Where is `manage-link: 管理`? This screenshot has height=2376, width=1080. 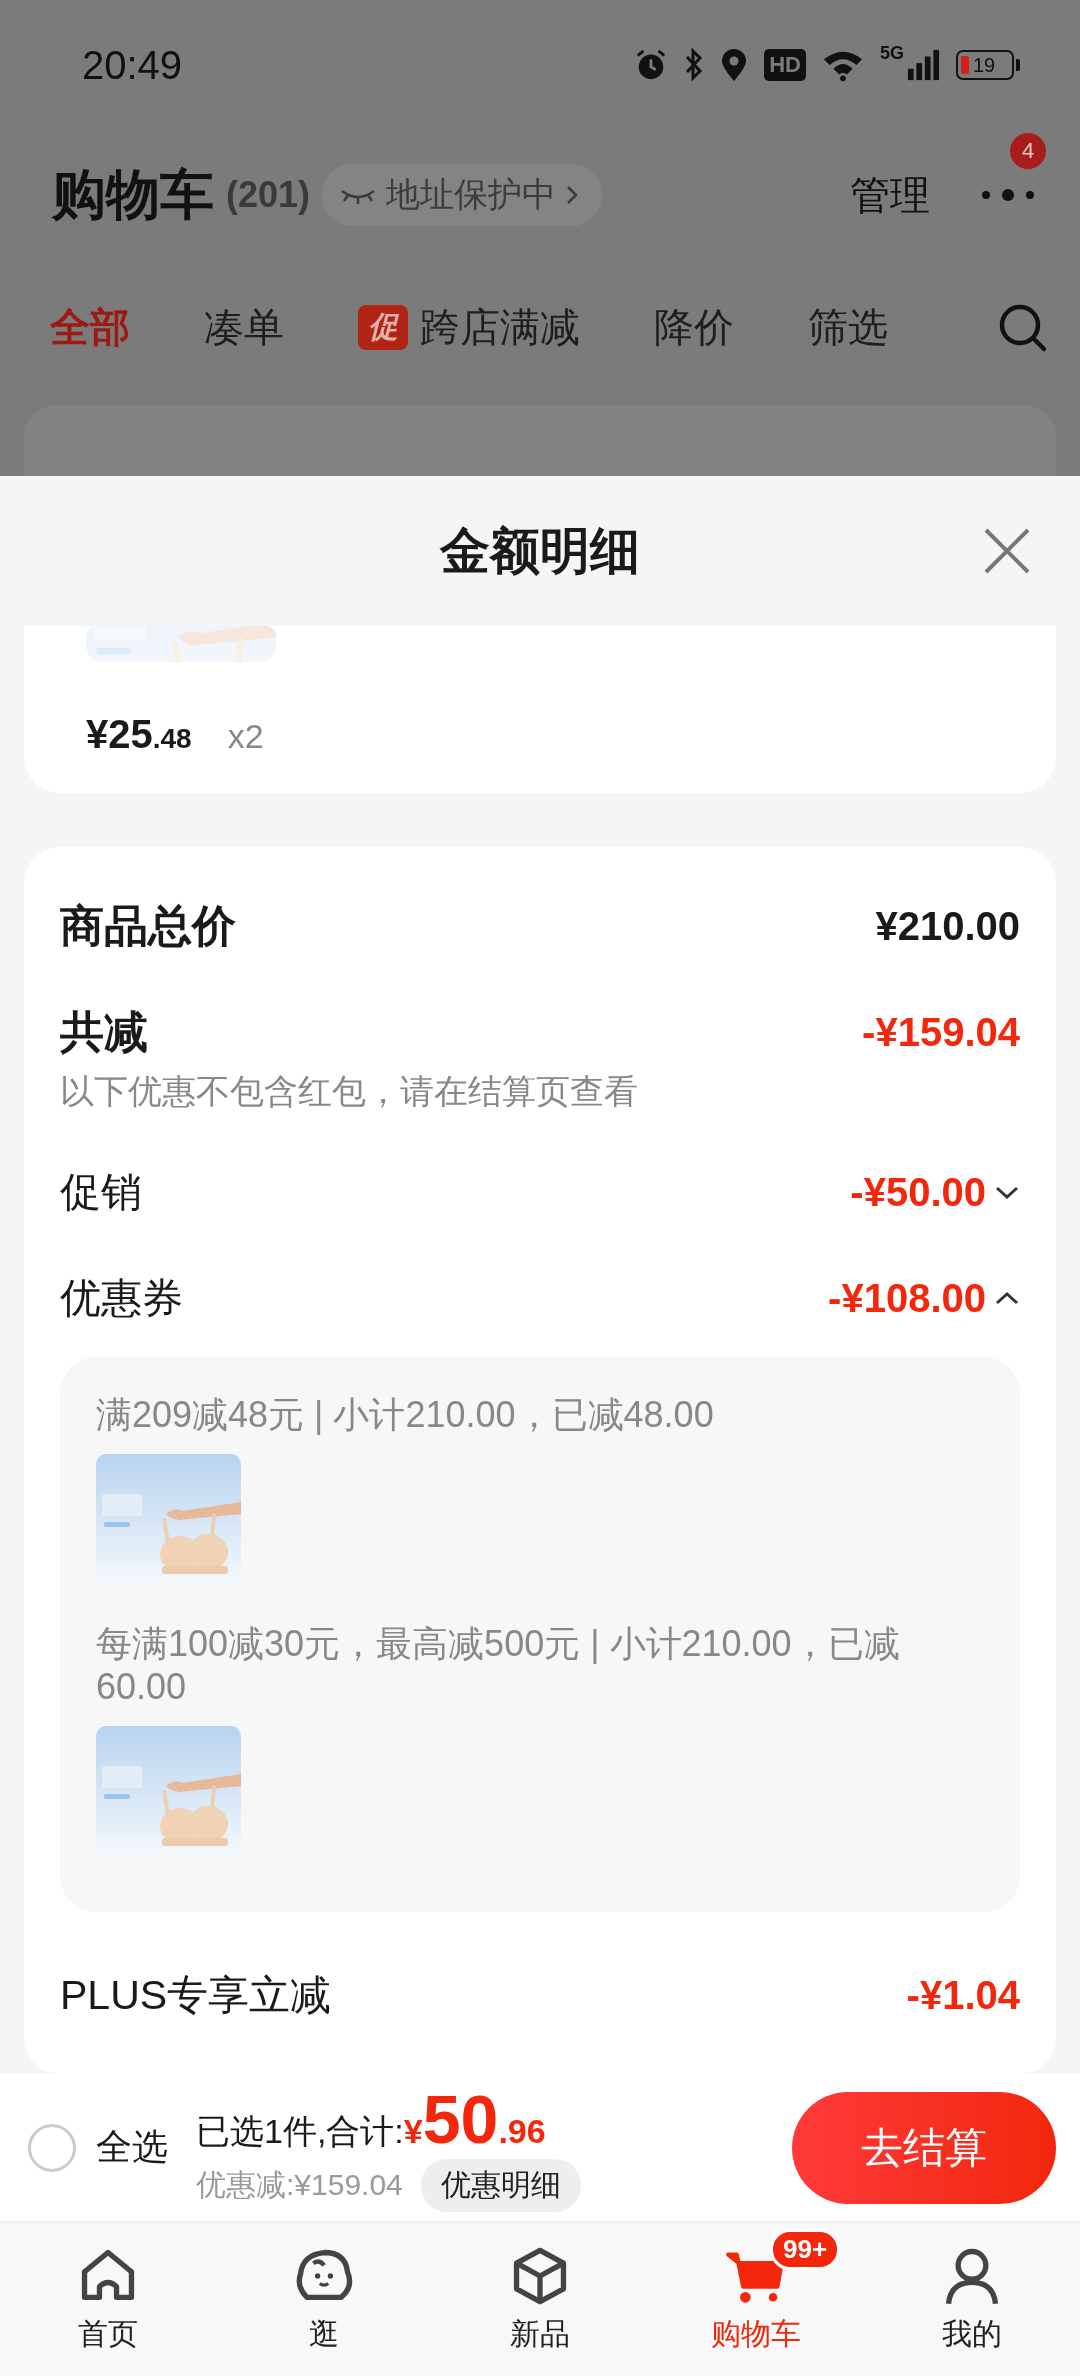
manage-link: 管理 is located at coordinates (890, 195).